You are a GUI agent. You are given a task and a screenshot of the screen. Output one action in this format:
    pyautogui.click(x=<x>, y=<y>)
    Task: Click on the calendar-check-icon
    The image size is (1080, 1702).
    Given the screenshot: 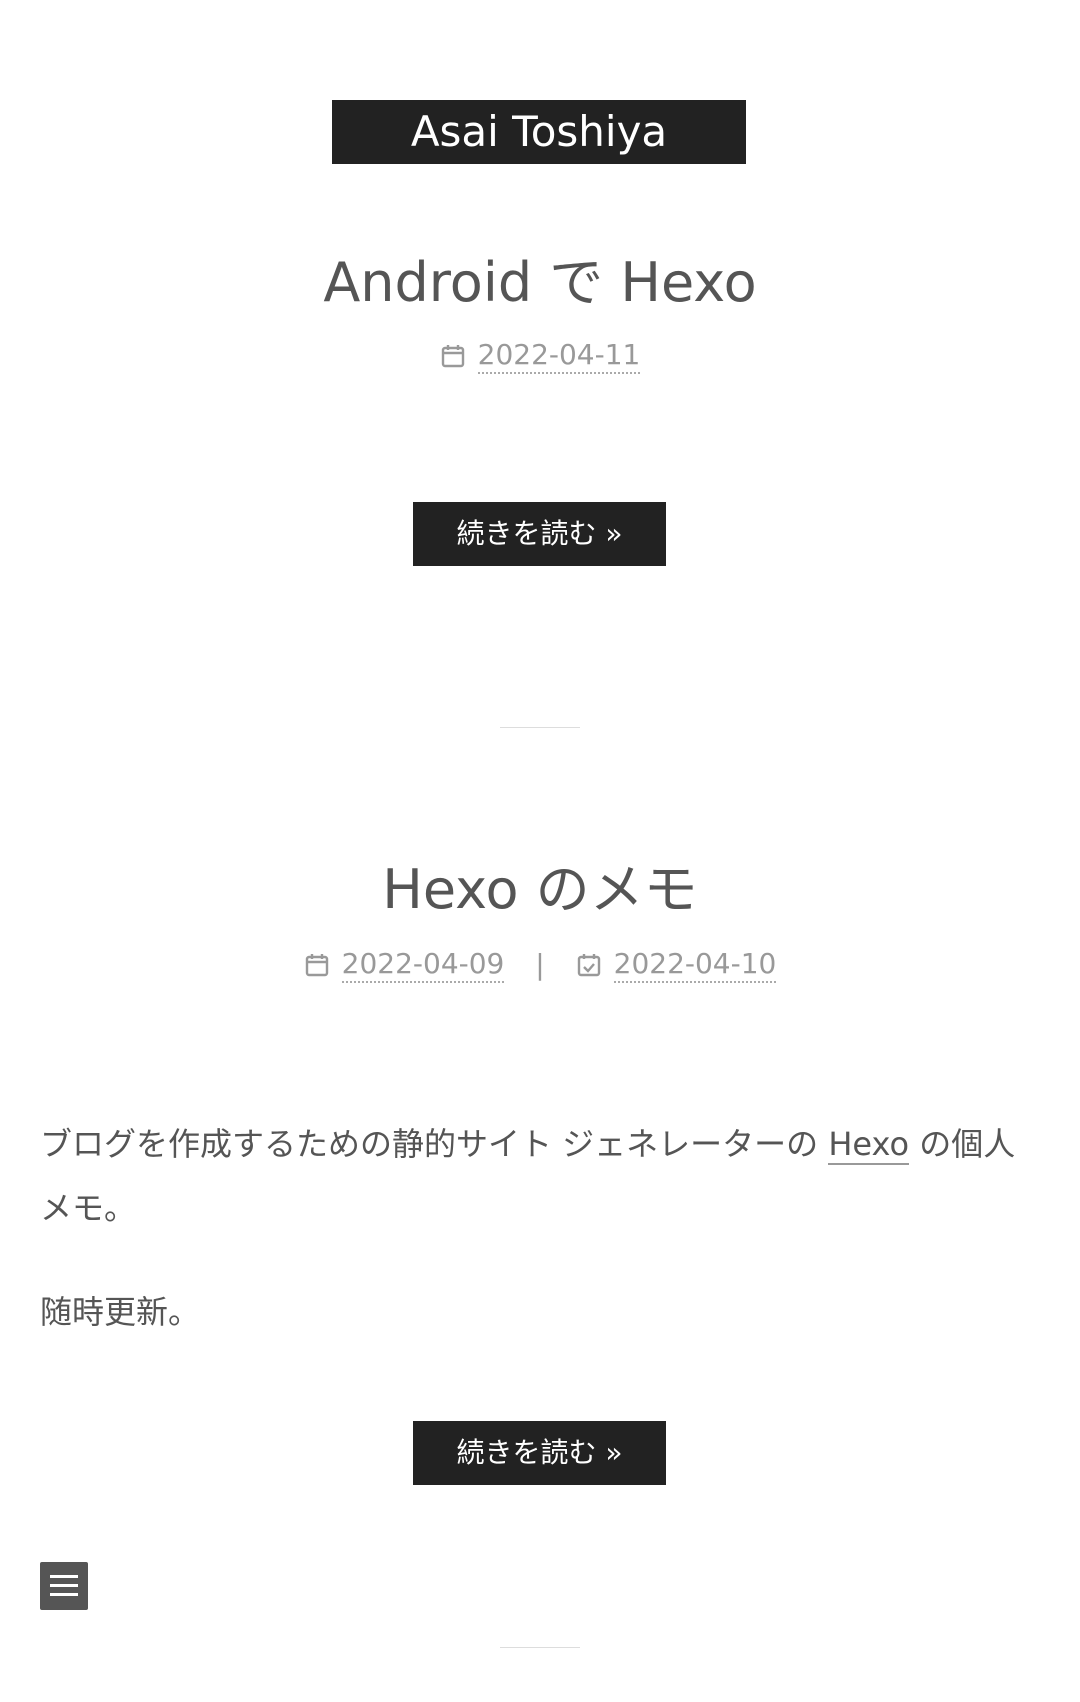 What is the action you would take?
    pyautogui.click(x=589, y=965)
    